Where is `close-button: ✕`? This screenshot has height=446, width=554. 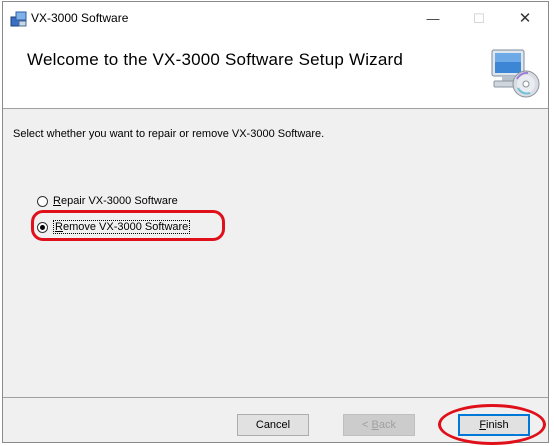
close-button: ✕ is located at coordinates (525, 19).